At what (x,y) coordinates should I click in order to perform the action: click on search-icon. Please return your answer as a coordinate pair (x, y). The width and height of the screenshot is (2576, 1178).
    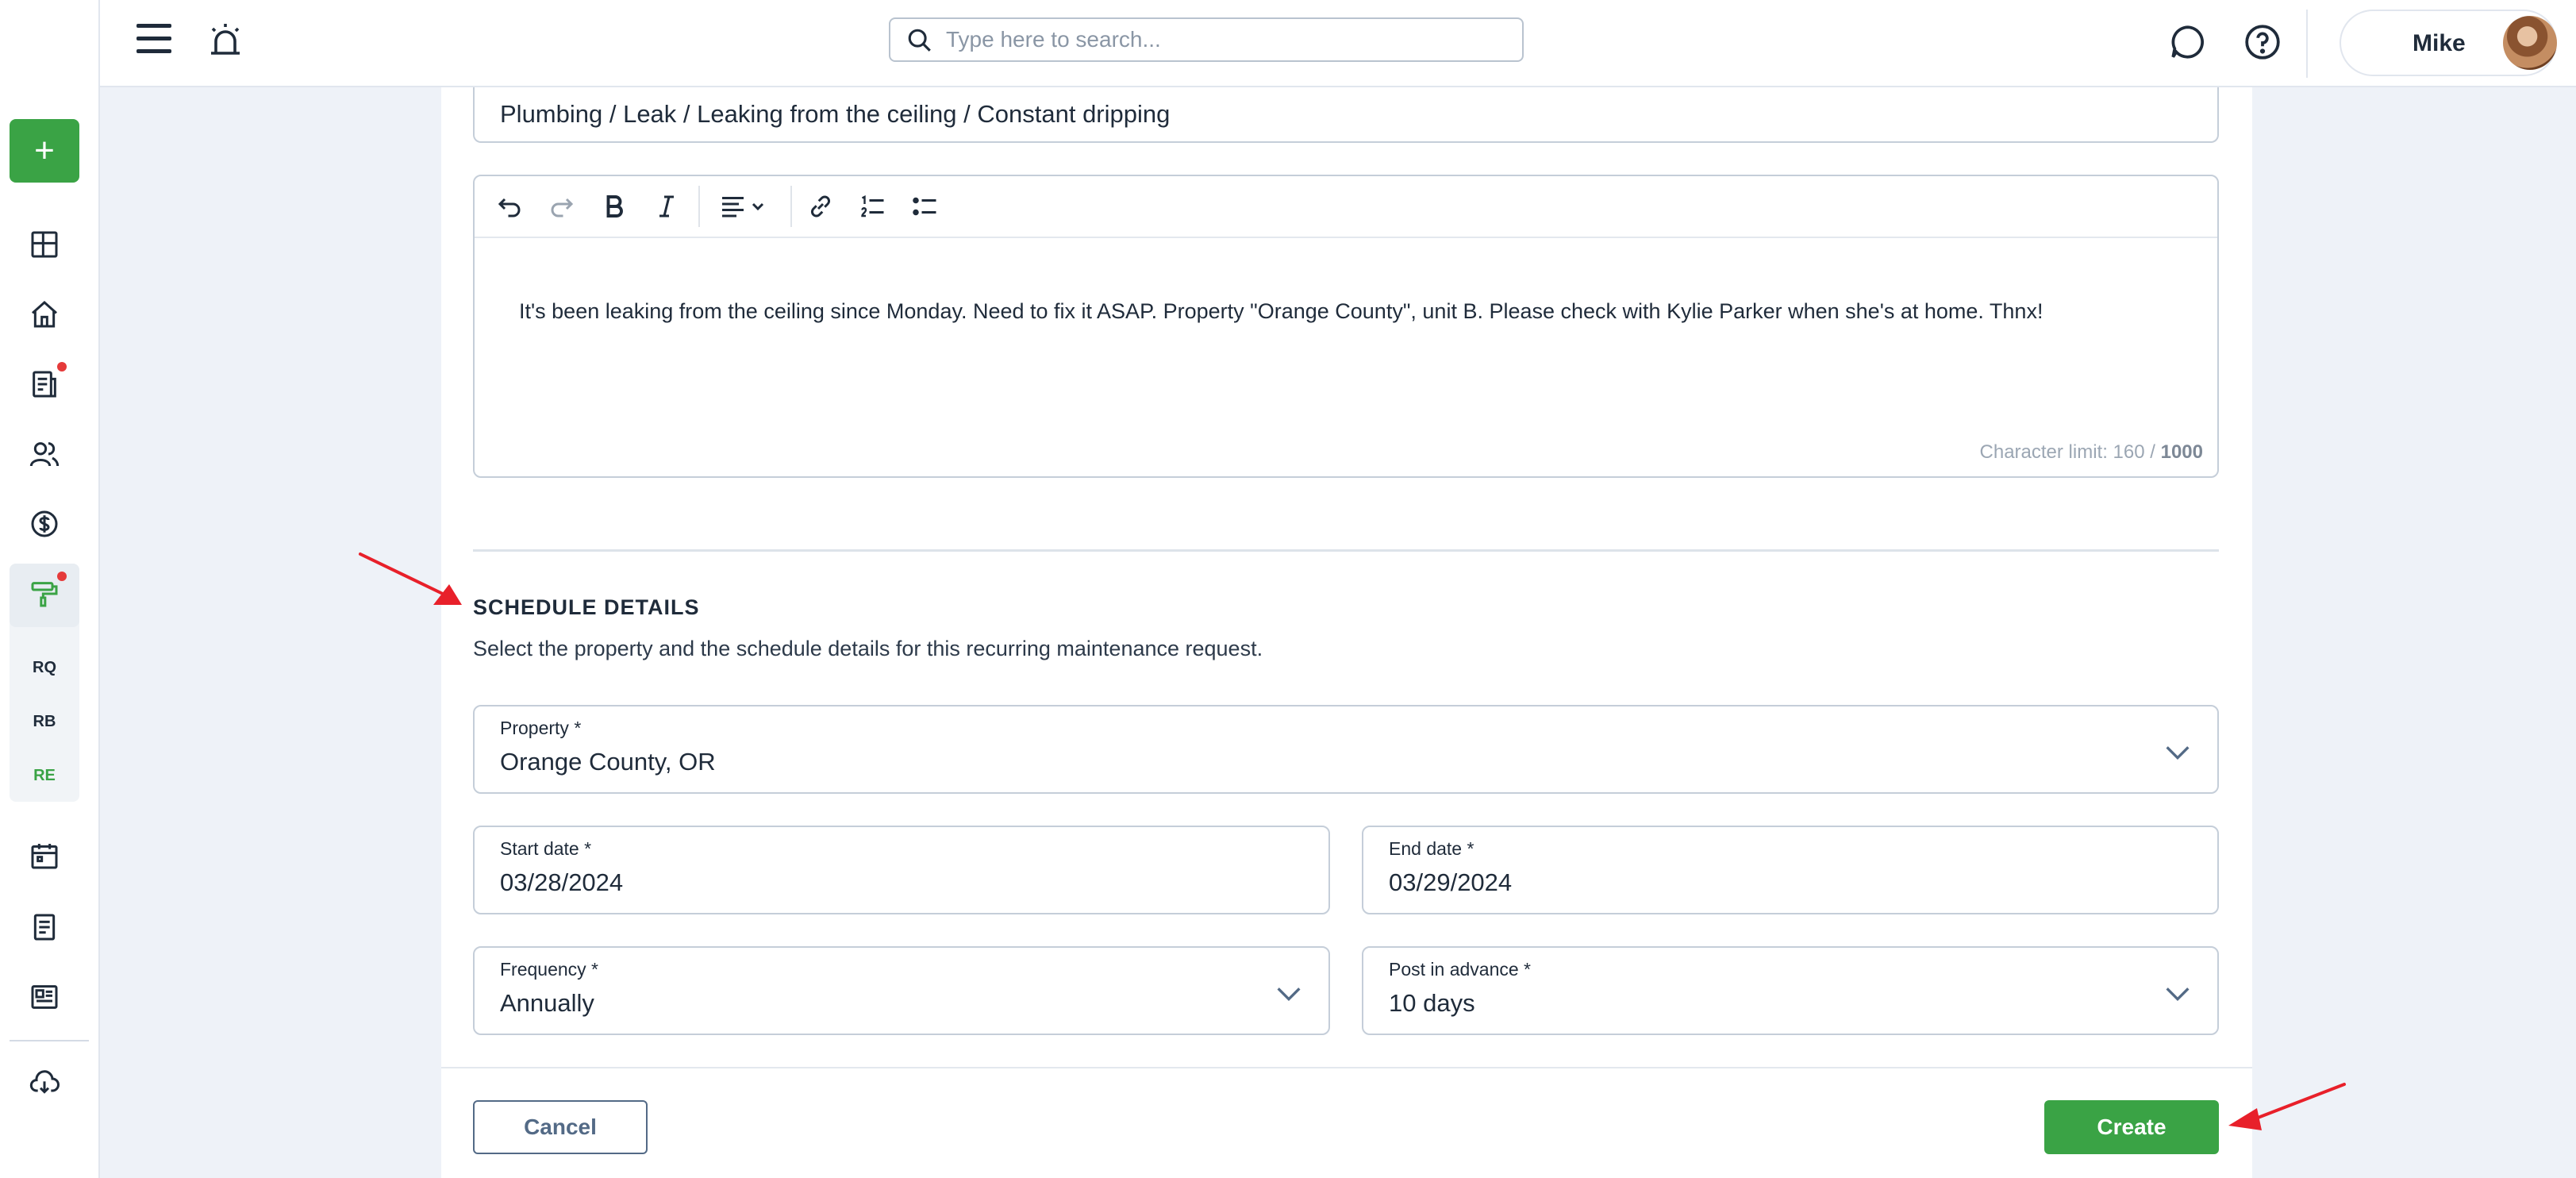
    Looking at the image, I should click on (919, 40).